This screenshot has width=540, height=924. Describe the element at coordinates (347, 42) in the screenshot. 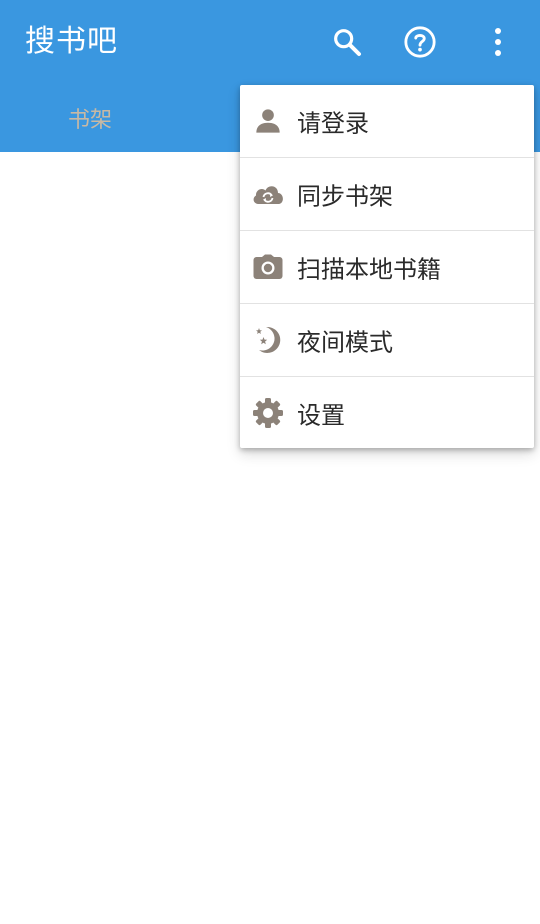

I see `search-icon` at that location.